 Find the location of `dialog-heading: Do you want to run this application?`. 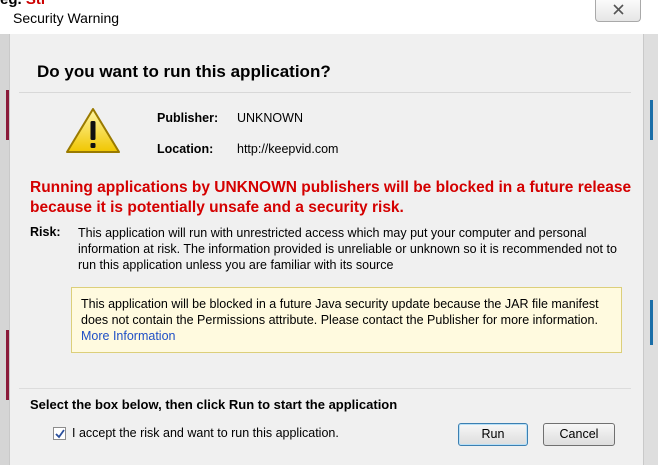

dialog-heading: Do you want to run this application? is located at coordinates (184, 71).